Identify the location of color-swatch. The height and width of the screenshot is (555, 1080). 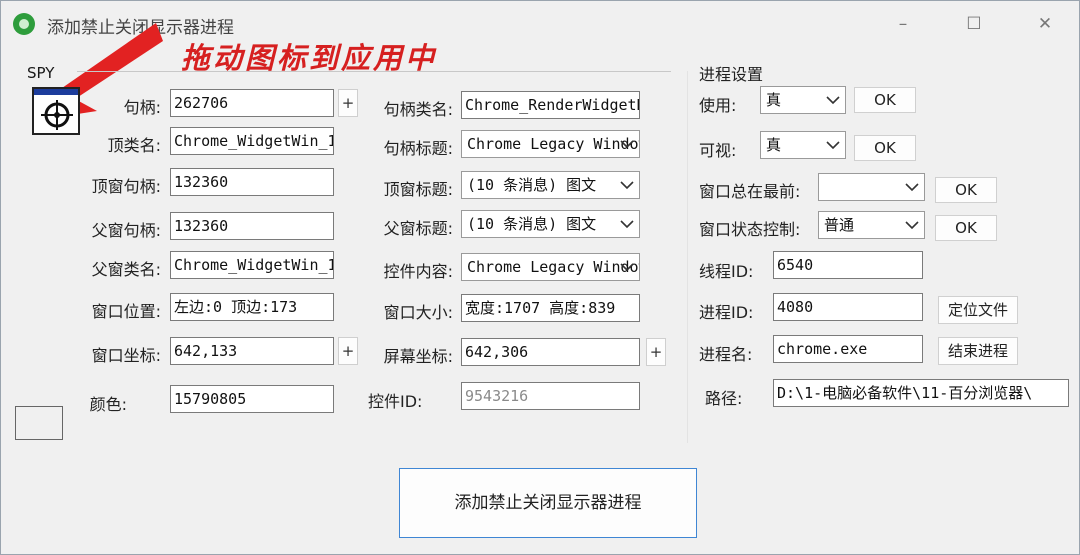
(39, 423).